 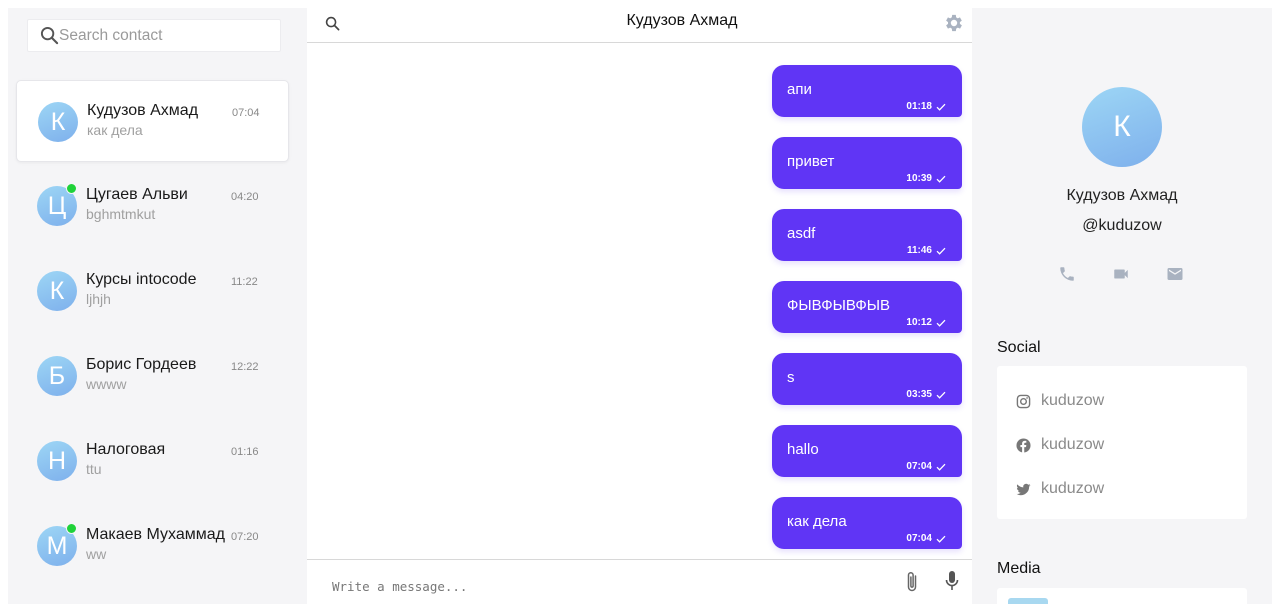 I want to click on instagram-icon, so click(x=1023, y=401).